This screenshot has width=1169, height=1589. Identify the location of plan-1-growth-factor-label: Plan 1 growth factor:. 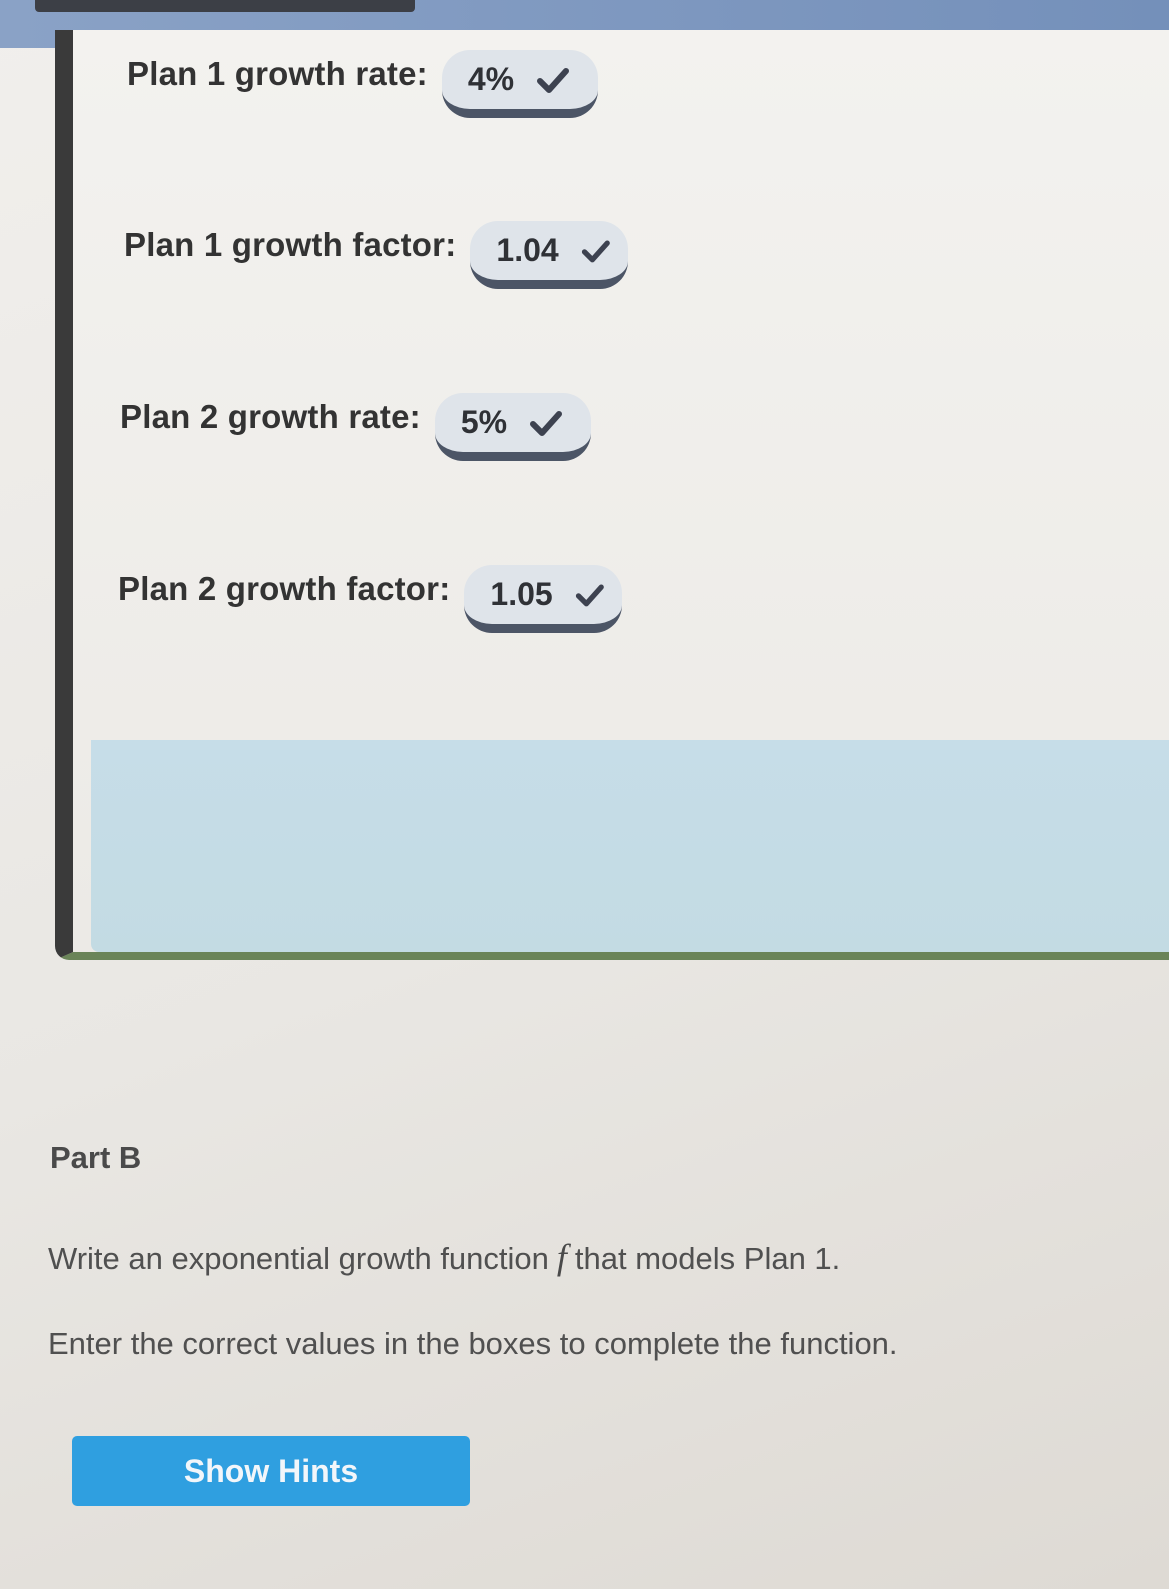
(290, 244).